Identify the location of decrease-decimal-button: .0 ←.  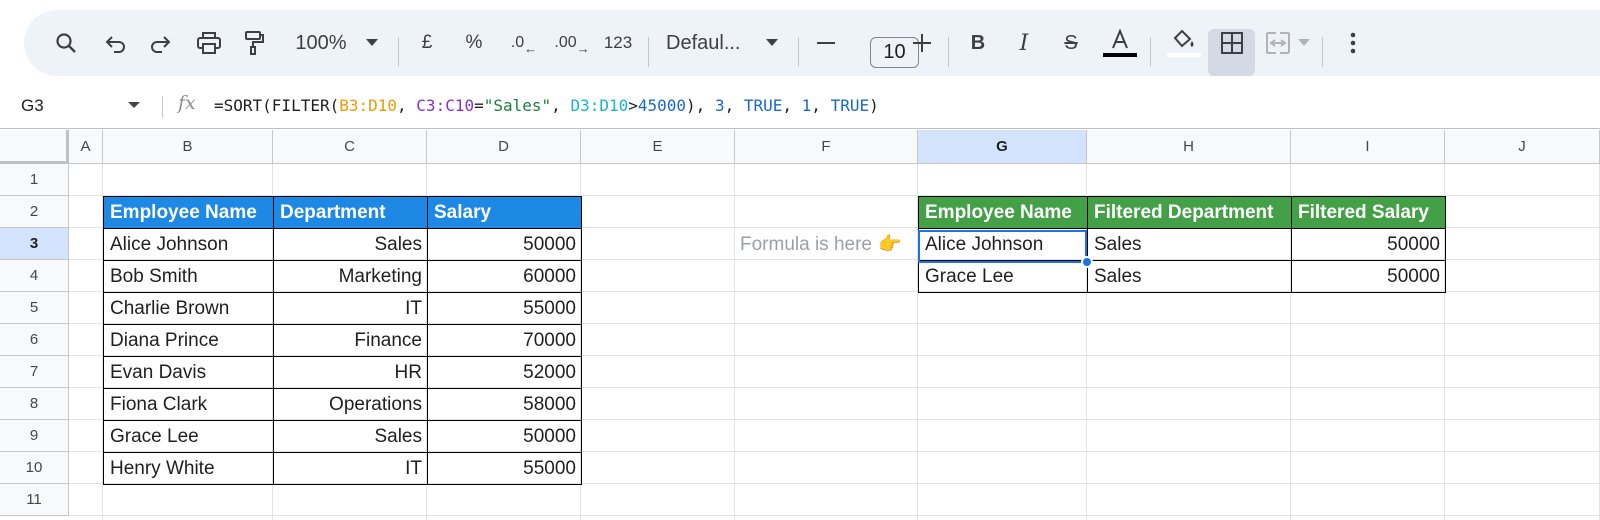
(524, 43).